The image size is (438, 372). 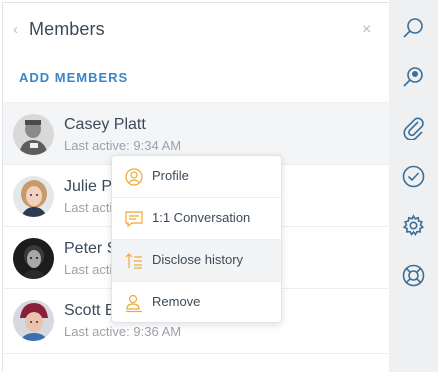 I want to click on menu-item-label: Profile, so click(x=170, y=175).